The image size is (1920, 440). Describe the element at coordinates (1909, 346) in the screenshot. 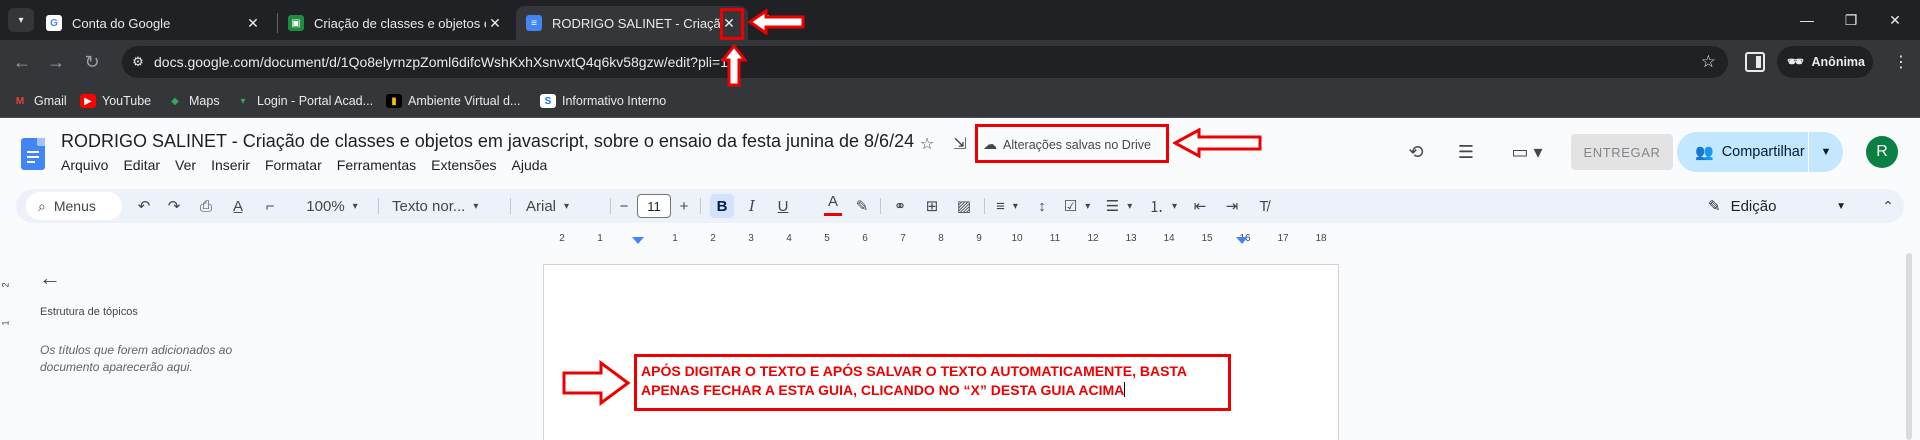

I see `vertical-scrollbar` at that location.